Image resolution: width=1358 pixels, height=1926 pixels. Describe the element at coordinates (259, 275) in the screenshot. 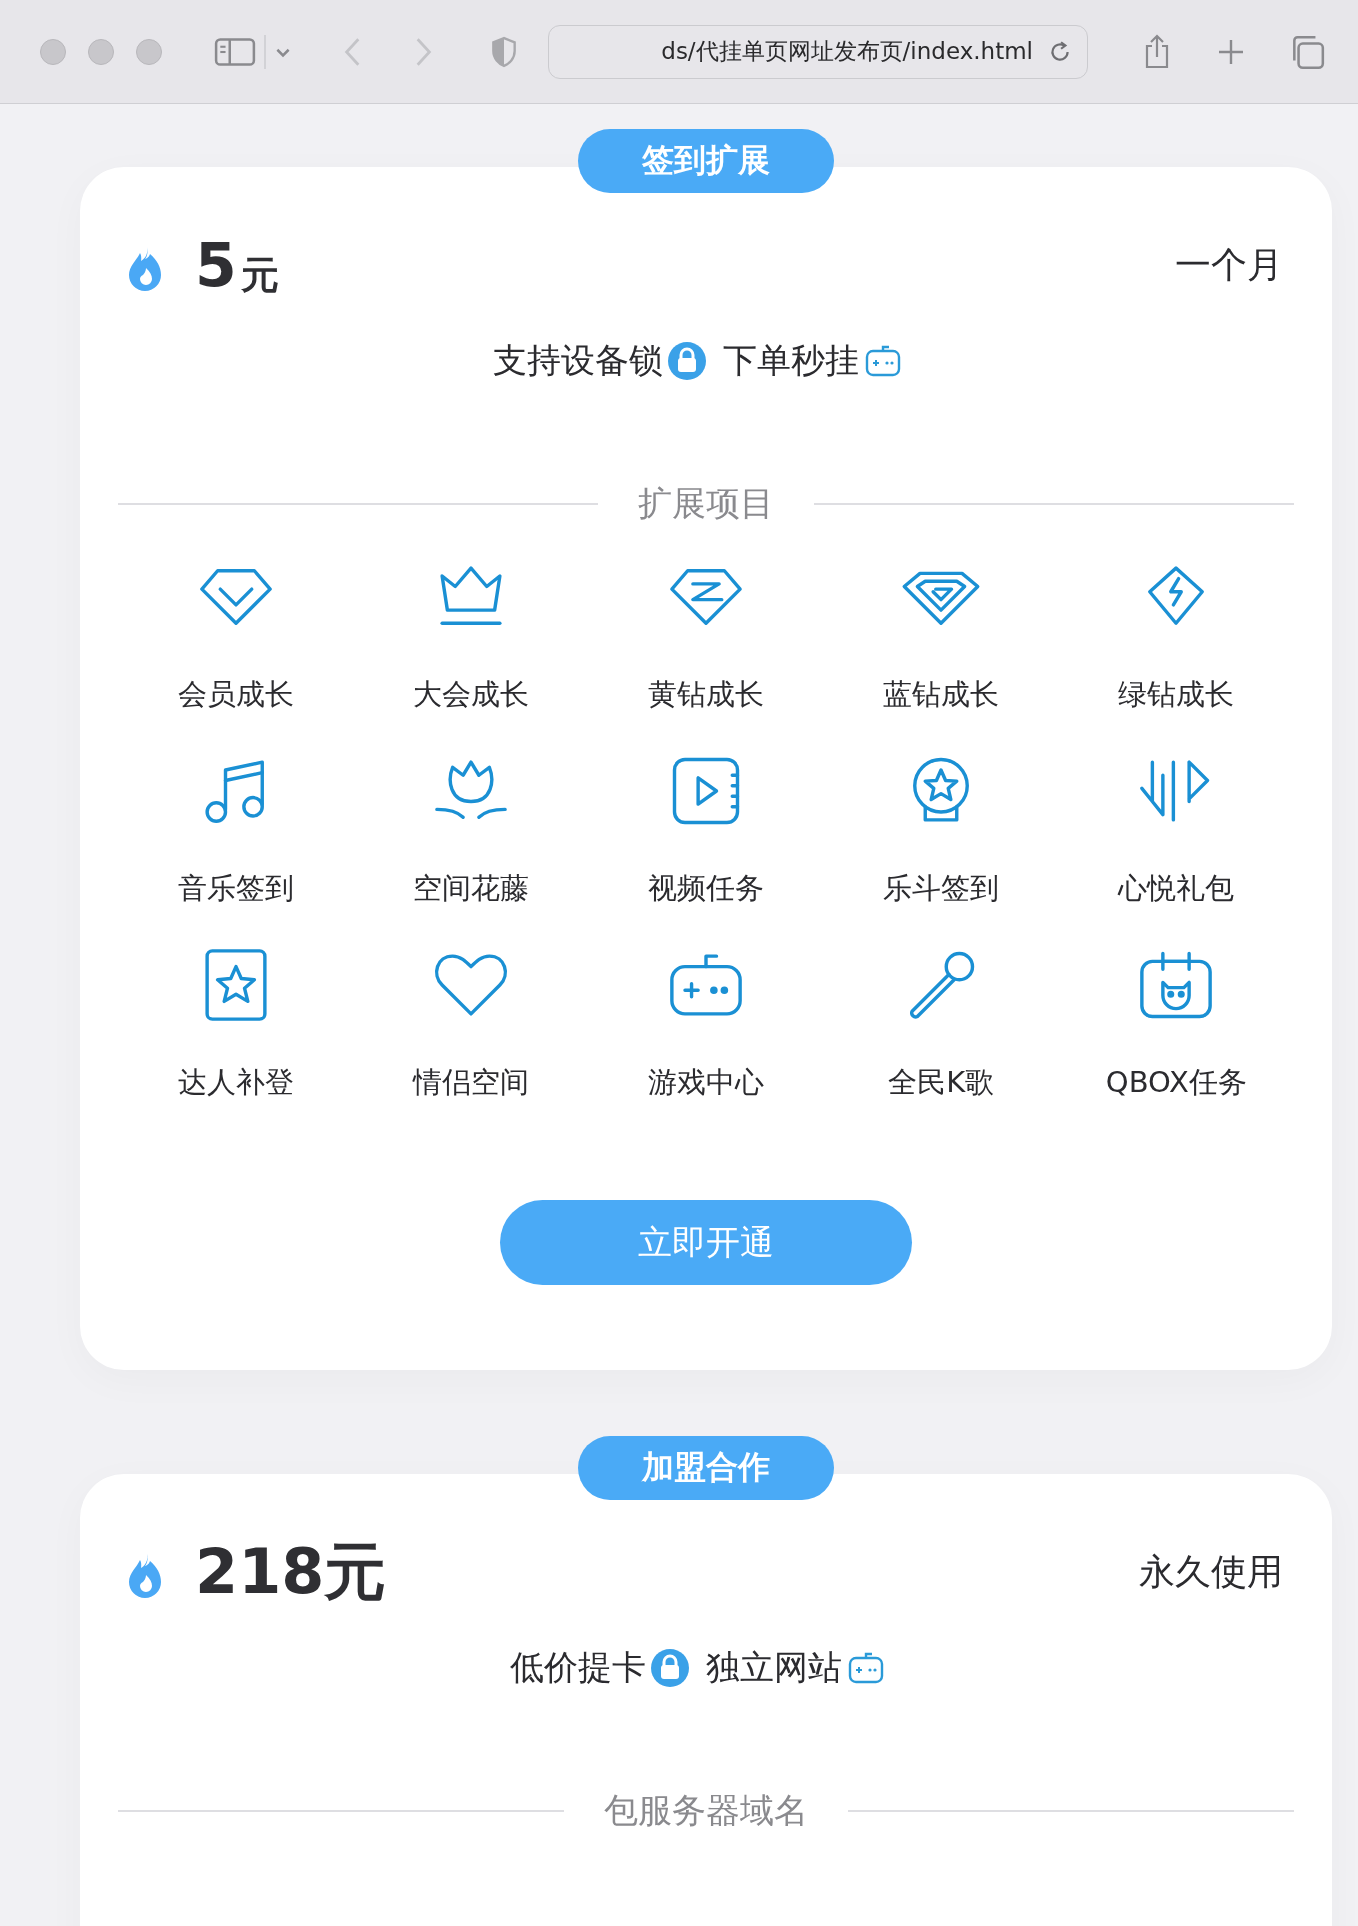

I see `price-unit: 元` at that location.